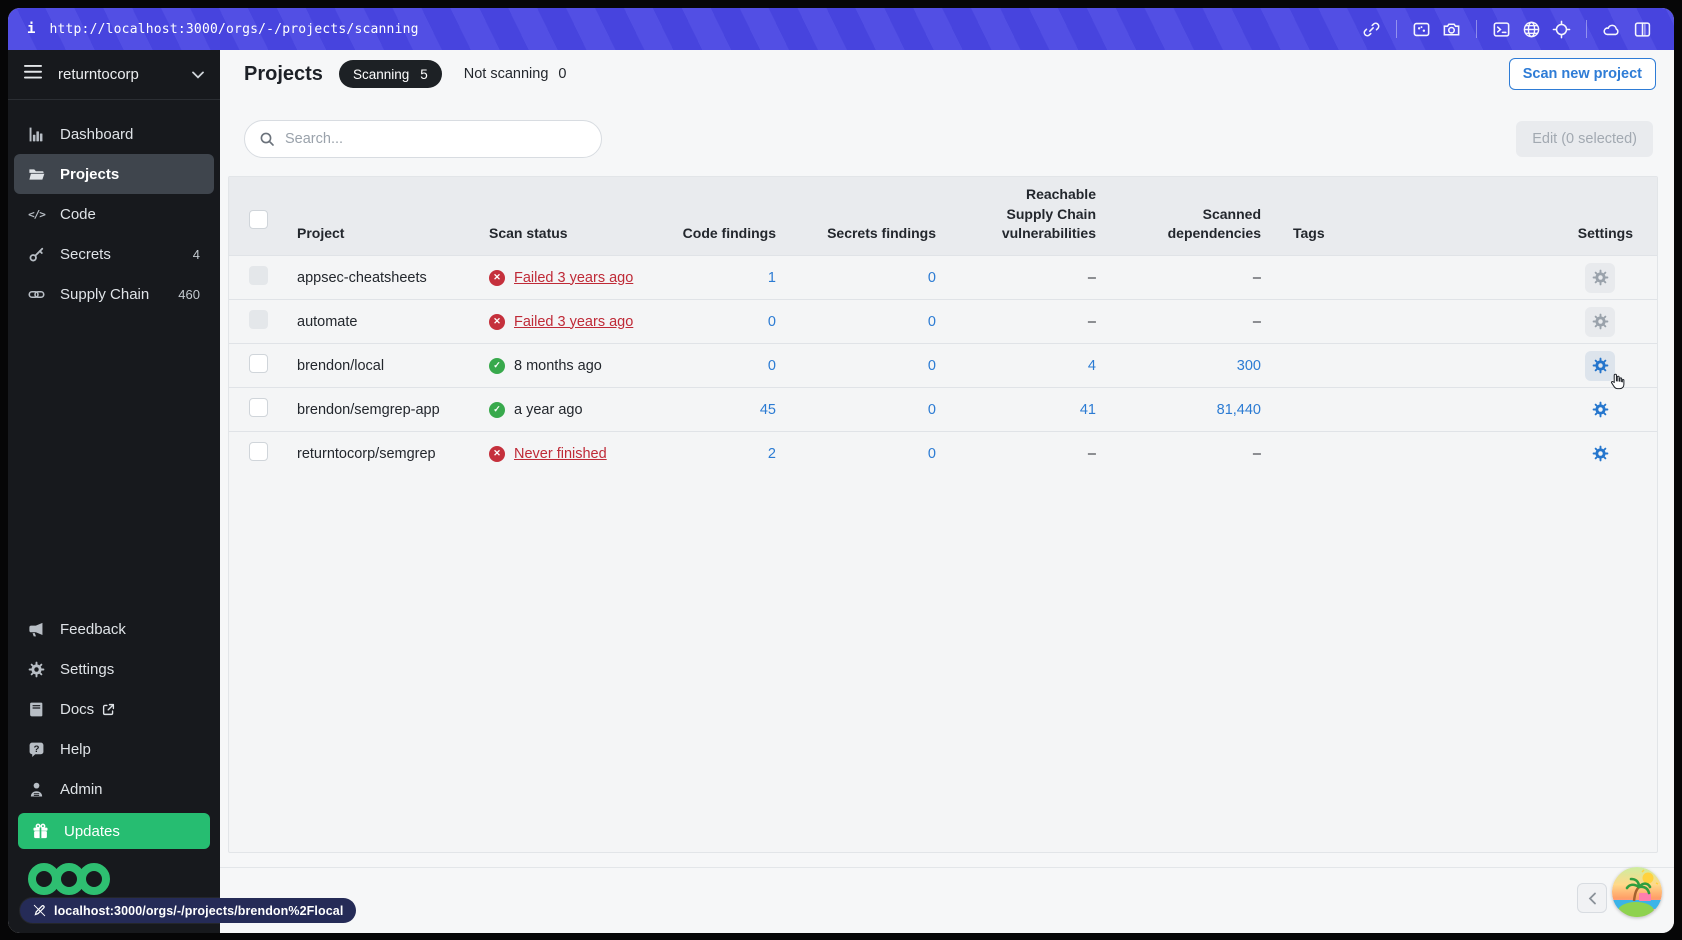 The height and width of the screenshot is (940, 1682). I want to click on sidebar-item-label: Updates, so click(92, 831).